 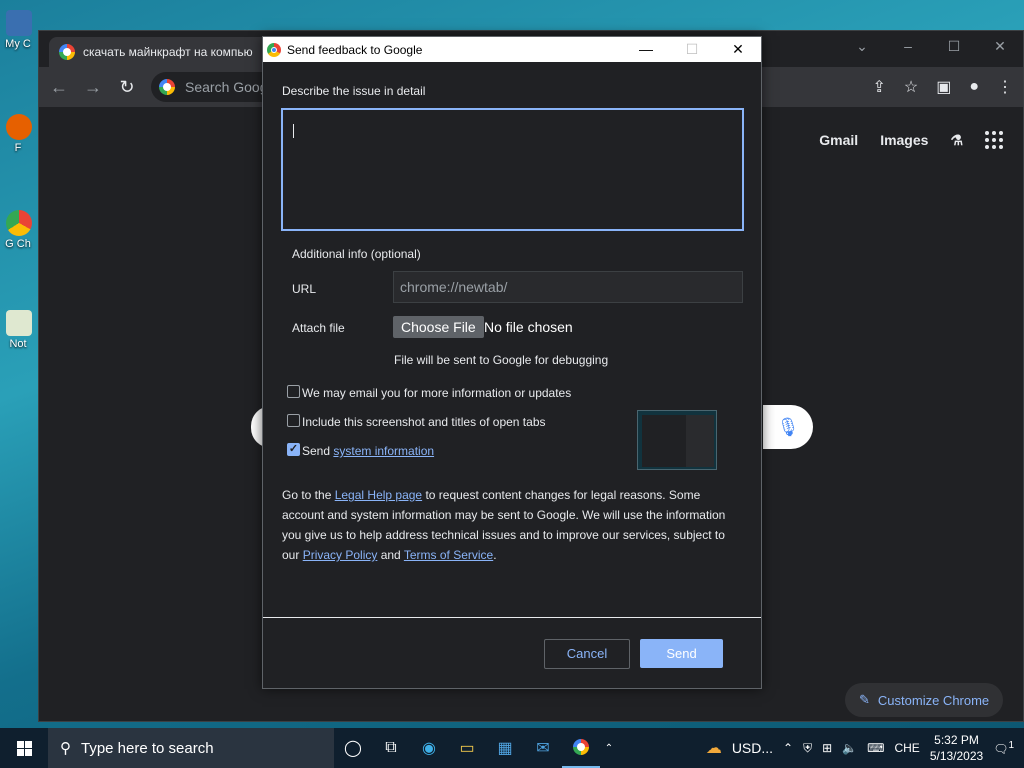 I want to click on customize-chrome-label: Customize Chrome, so click(x=933, y=700).